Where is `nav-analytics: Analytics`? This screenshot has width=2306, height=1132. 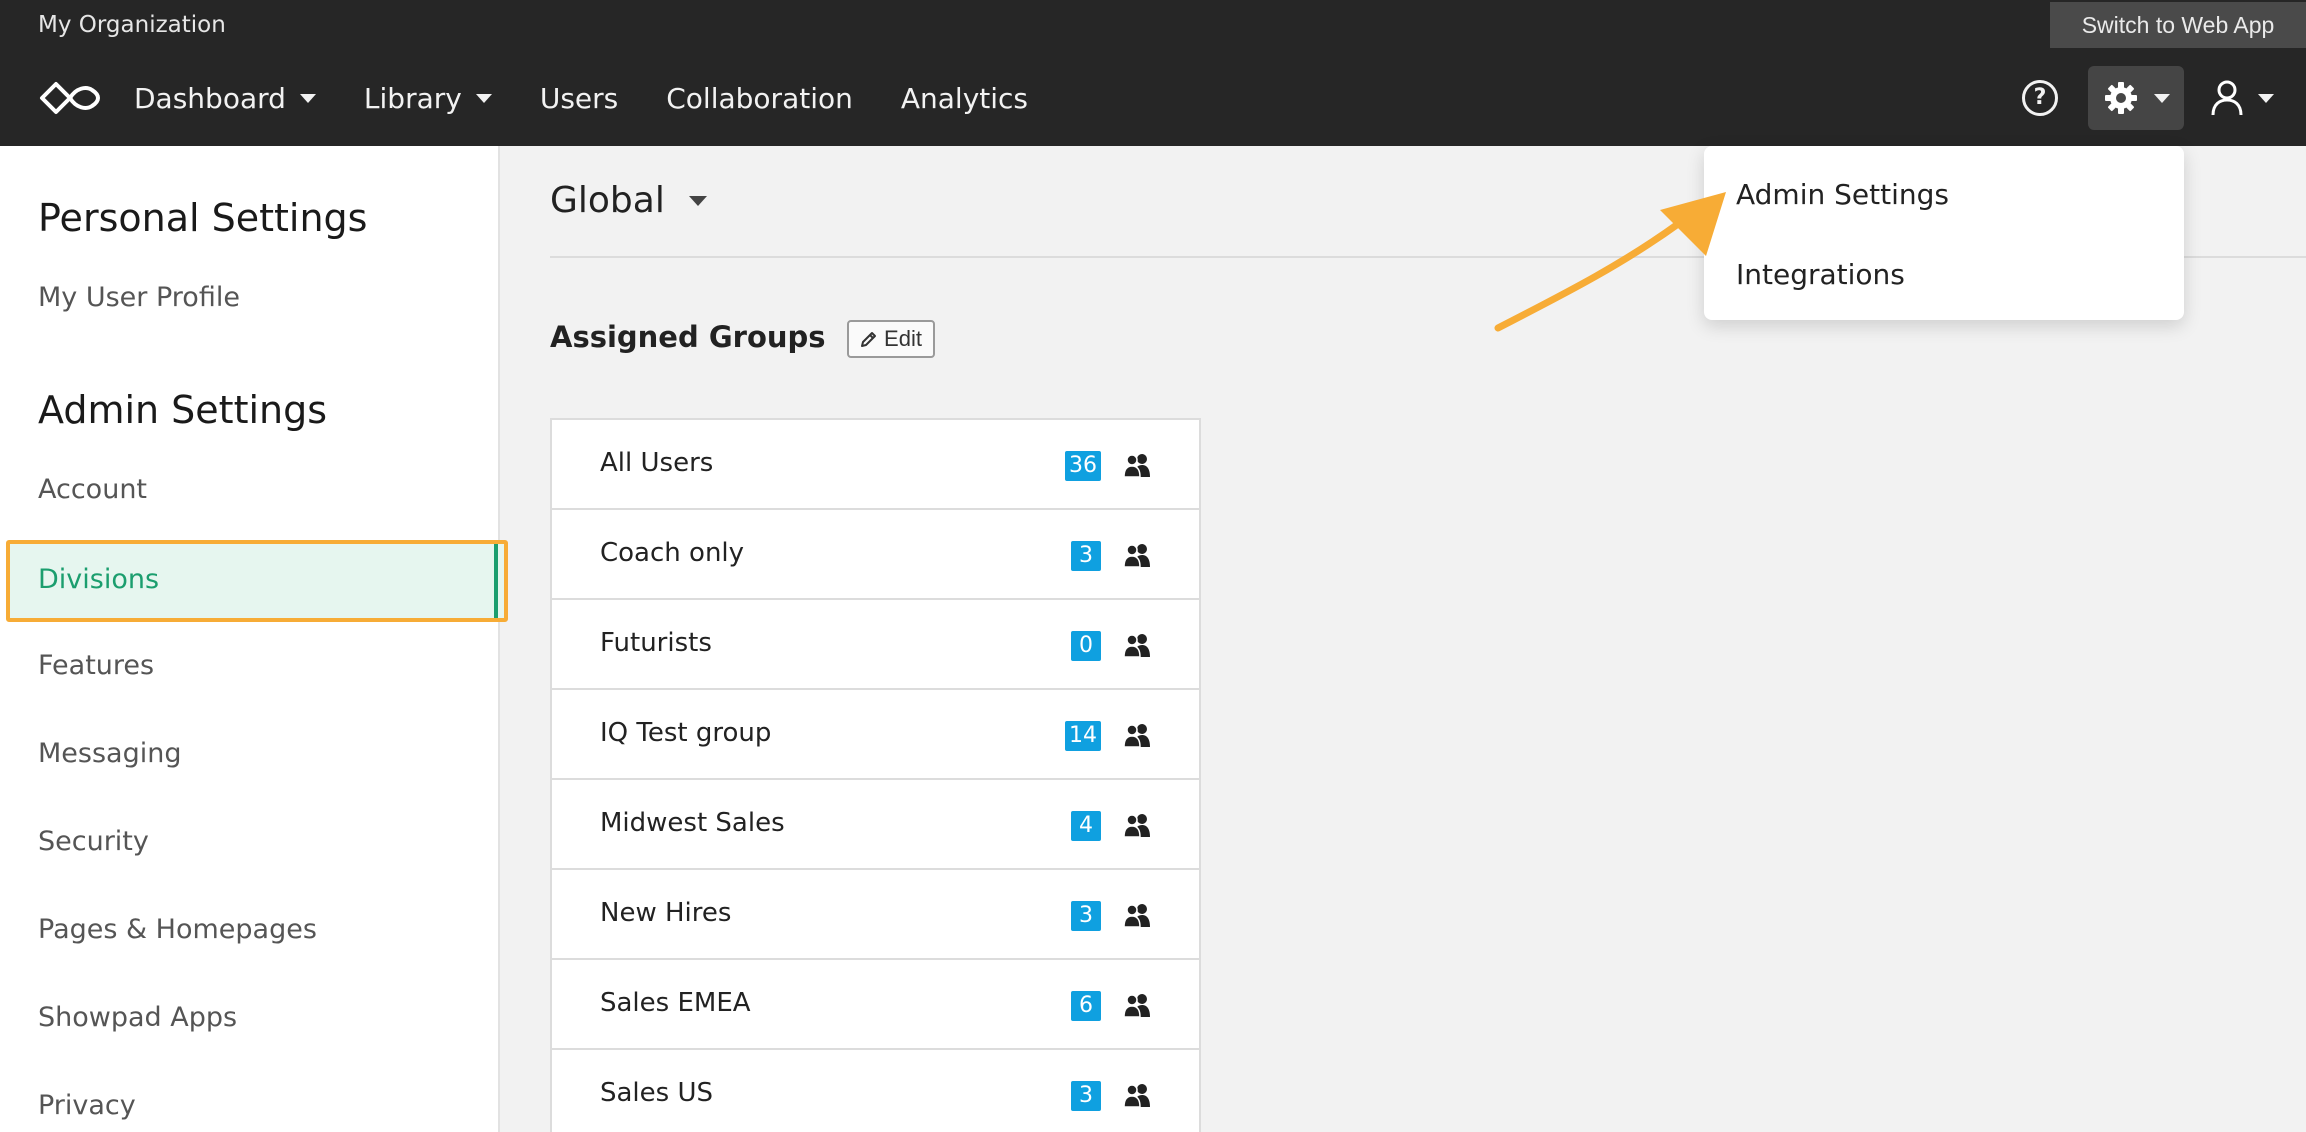
nav-analytics: Analytics is located at coordinates (964, 98).